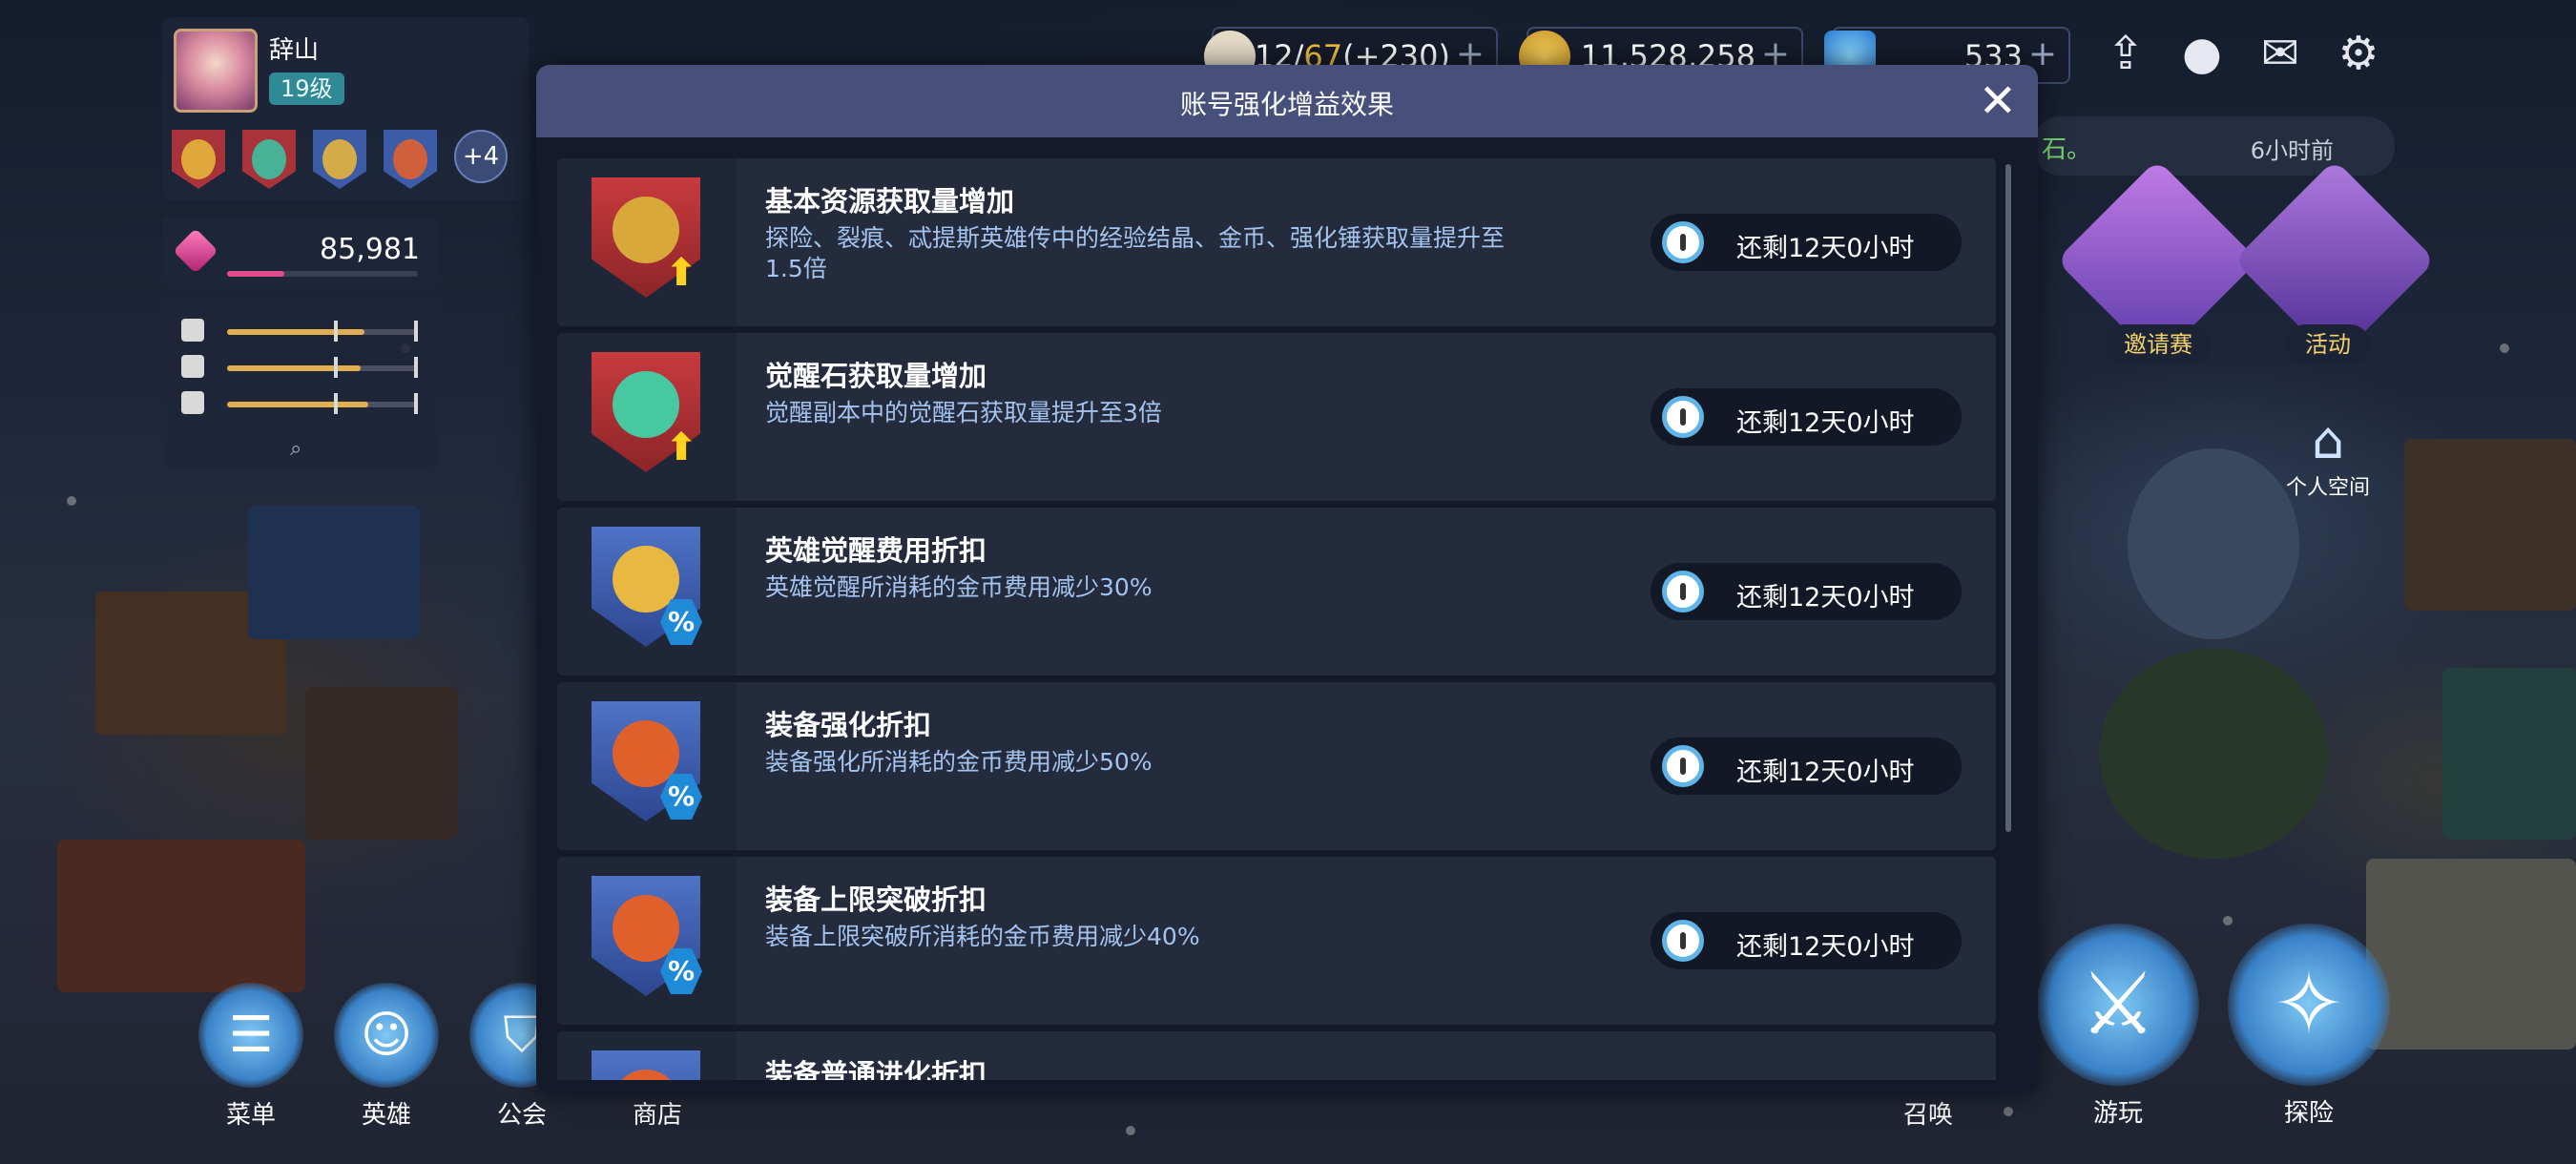 This screenshot has height=1164, width=2576. I want to click on notice-time: 6小时前, so click(2292, 150).